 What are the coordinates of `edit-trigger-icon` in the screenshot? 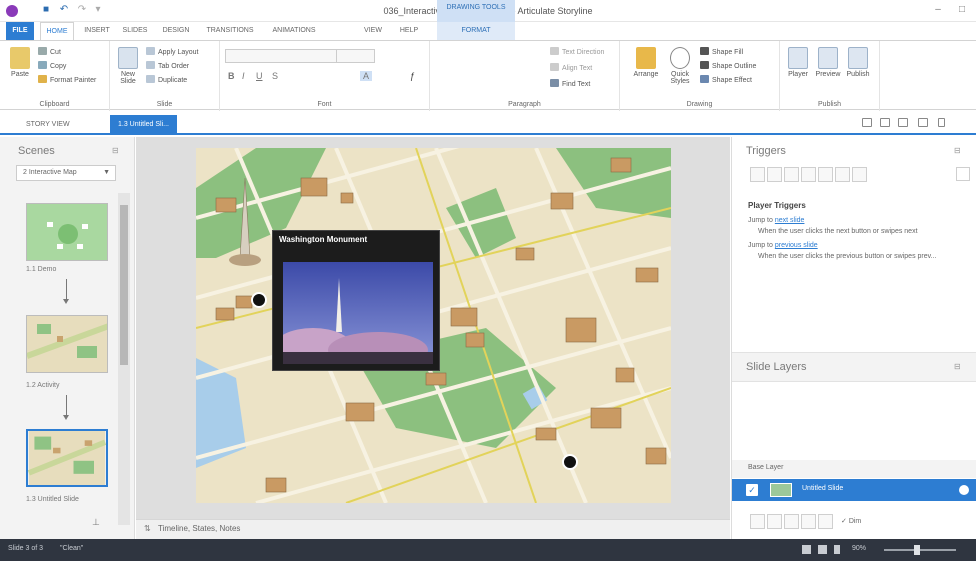 It's located at (774, 174).